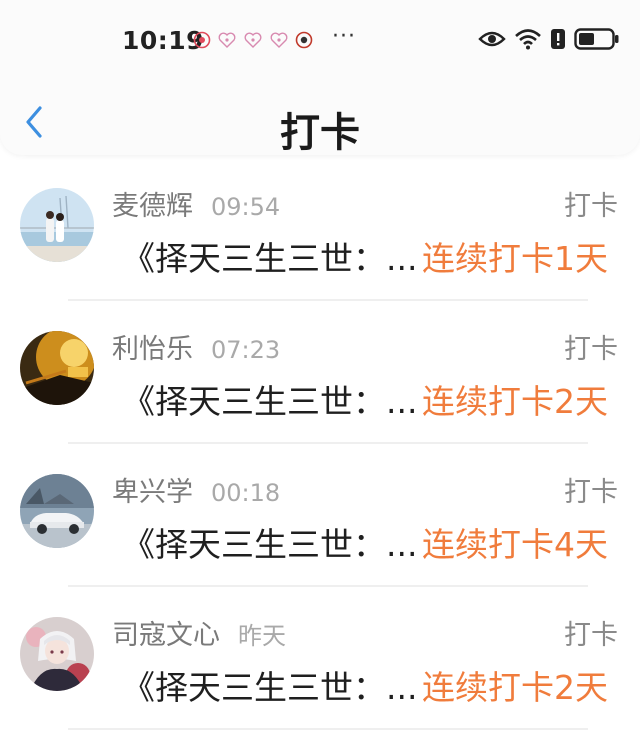 Image resolution: width=640 pixels, height=731 pixels. Describe the element at coordinates (597, 39) in the screenshot. I see `battery-icon` at that location.